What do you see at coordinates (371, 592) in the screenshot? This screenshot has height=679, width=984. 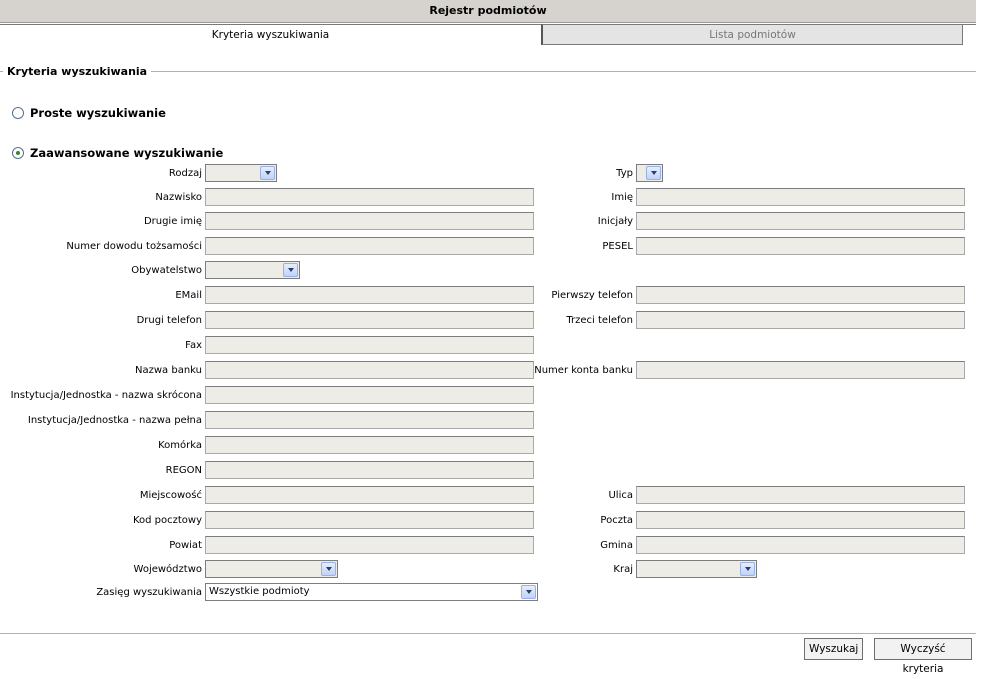 I see `zasieg-select: Wszystkie podmioty` at bounding box center [371, 592].